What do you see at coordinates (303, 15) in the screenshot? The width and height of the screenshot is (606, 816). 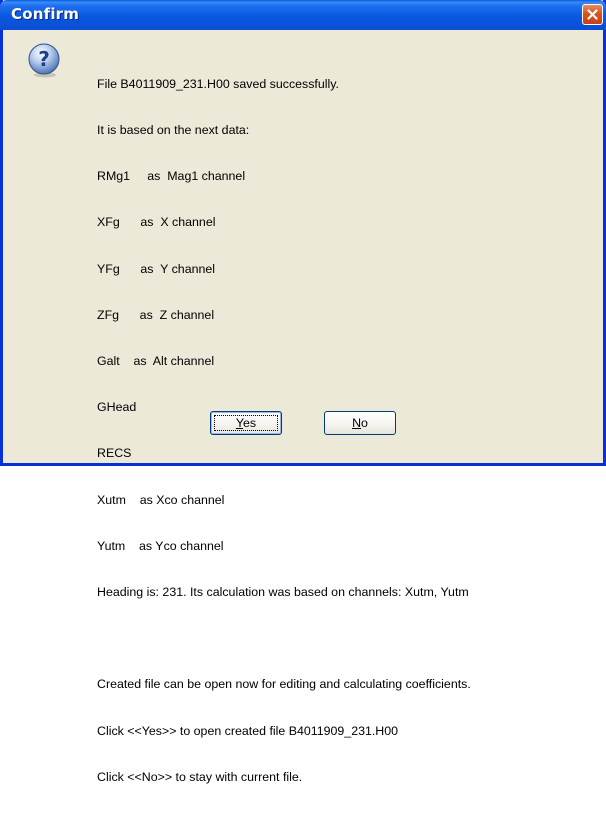 I see `title-bar: Confirm` at bounding box center [303, 15].